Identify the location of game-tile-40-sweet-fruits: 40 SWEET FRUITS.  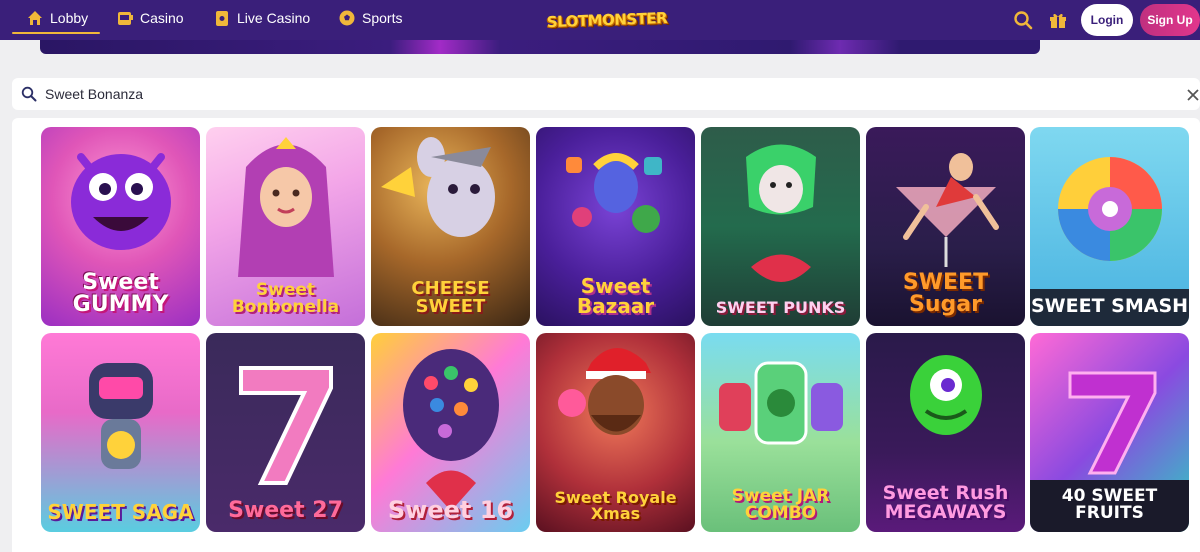
(1109, 432).